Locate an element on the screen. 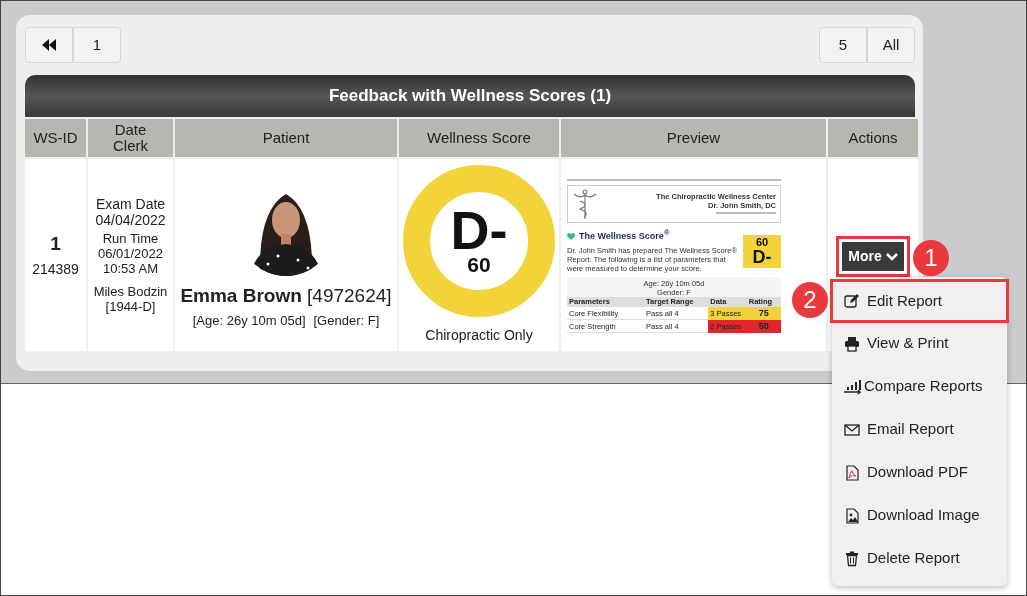 Image resolution: width=1027 pixels, height=596 pixels. menu-item: Email Report is located at coordinates (919, 429).